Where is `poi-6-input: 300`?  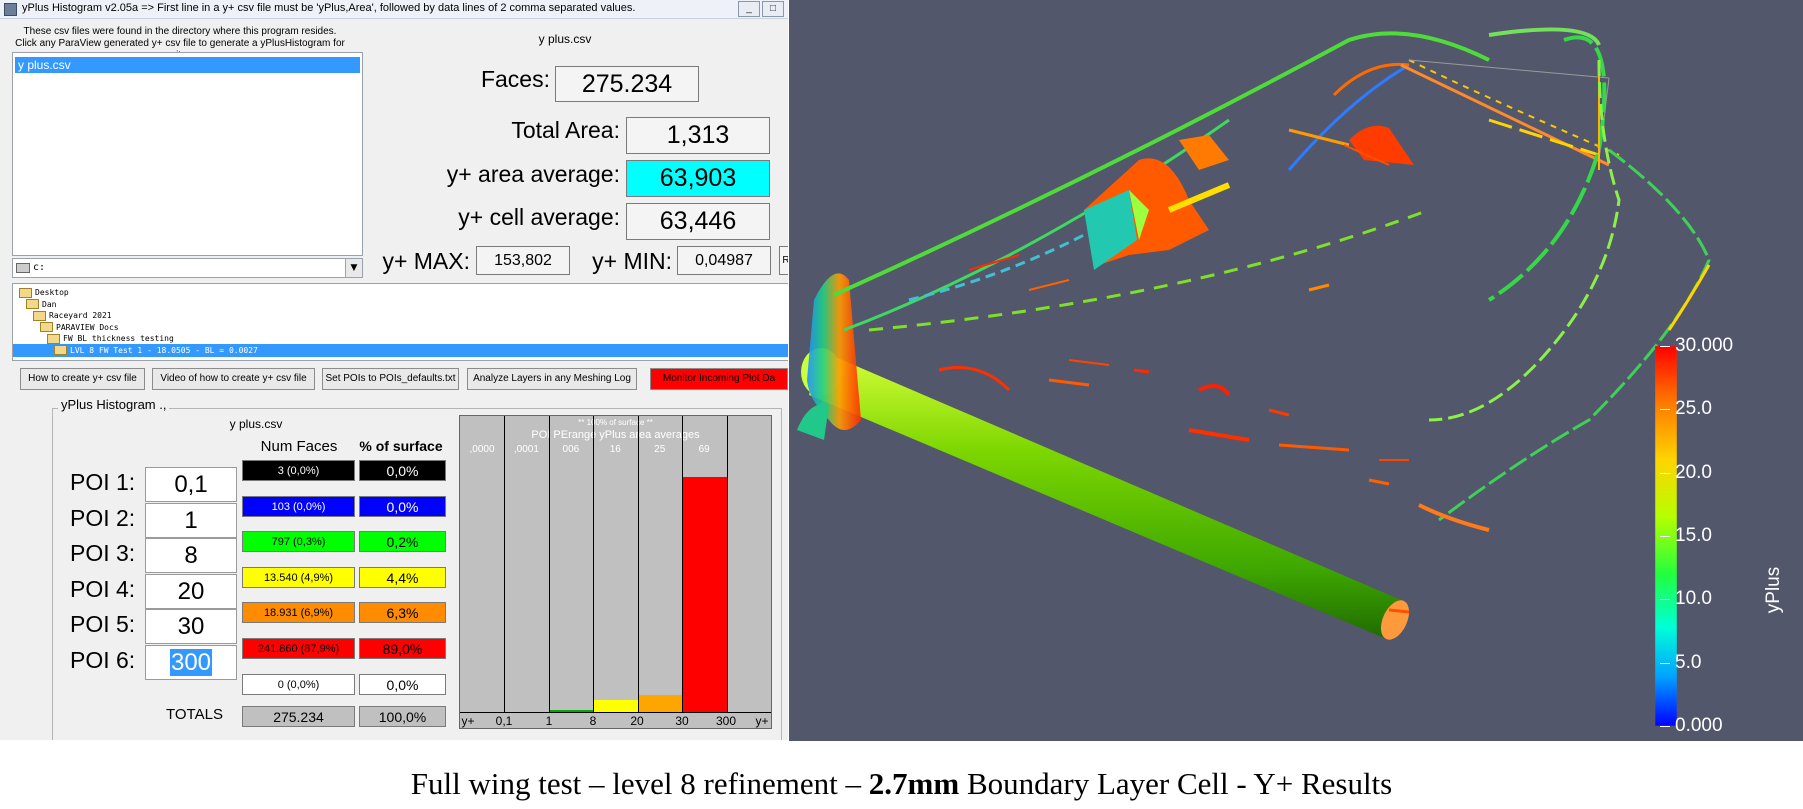 poi-6-input: 300 is located at coordinates (191, 662).